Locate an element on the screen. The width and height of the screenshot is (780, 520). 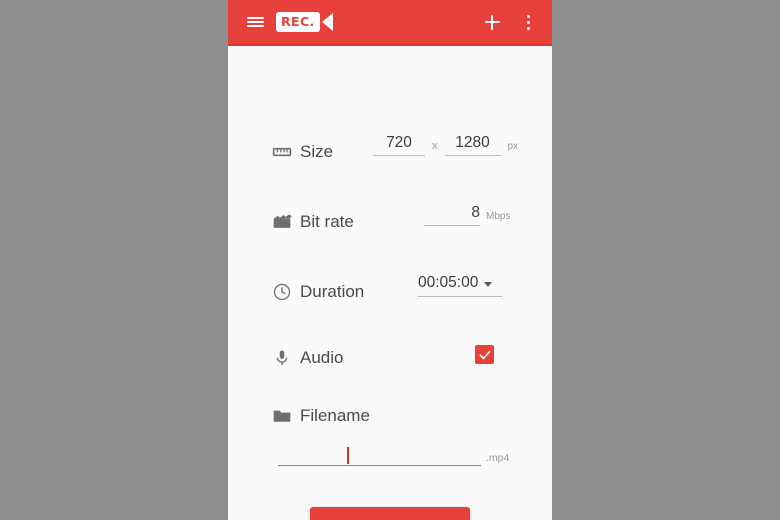
setting-row-size: Size 720 x 1280 px is located at coordinates (390, 152).